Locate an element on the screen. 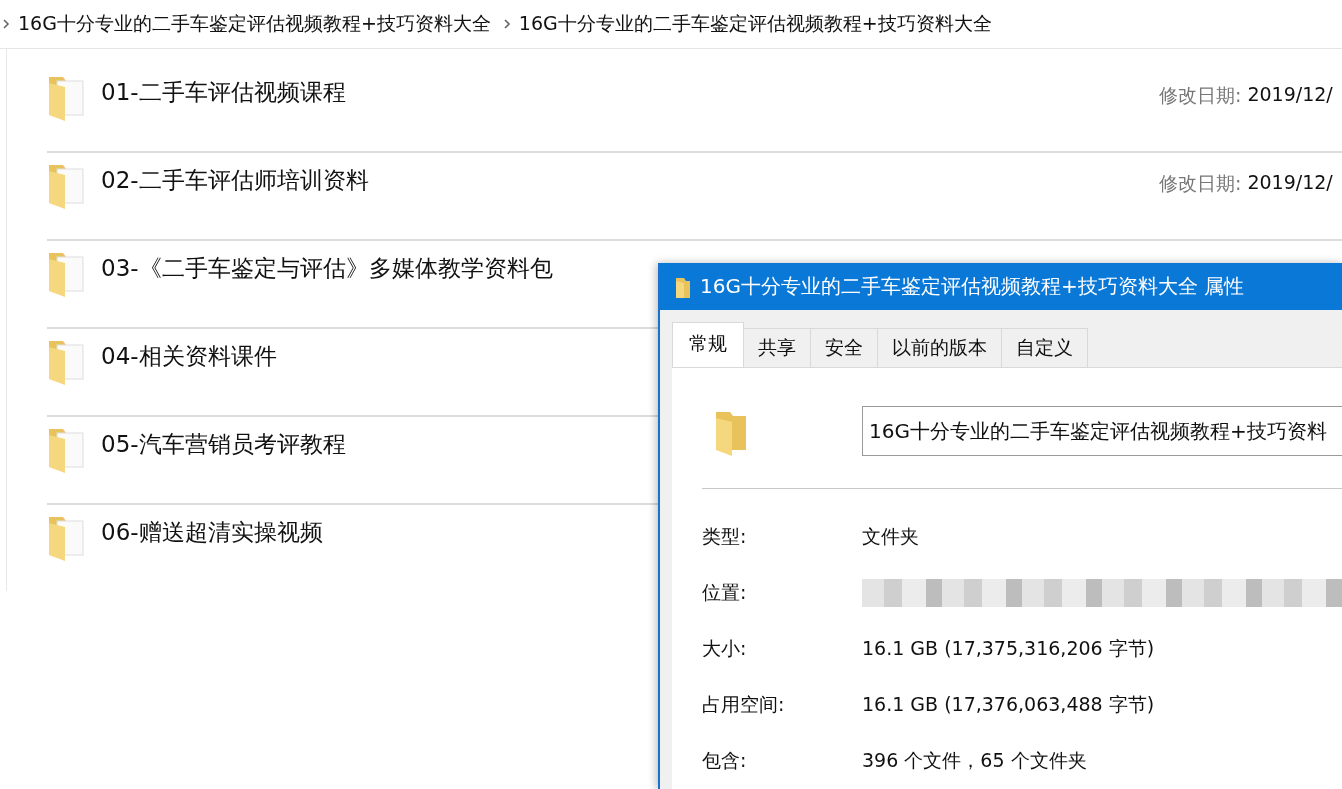  tab: 常规 is located at coordinates (708, 344).